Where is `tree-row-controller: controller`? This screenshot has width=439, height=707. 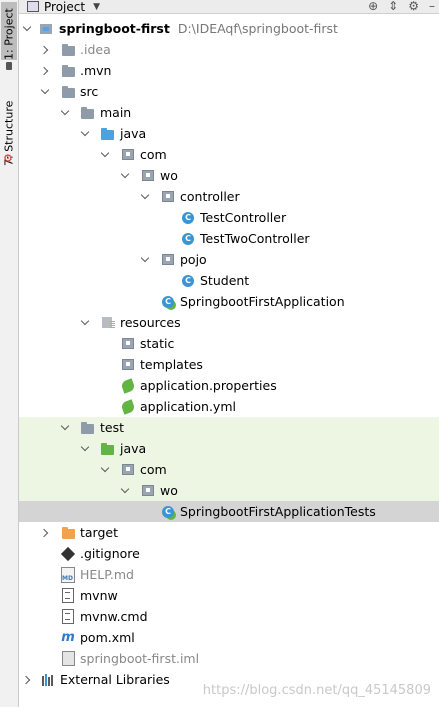
tree-row-controller: controller is located at coordinates (229, 196).